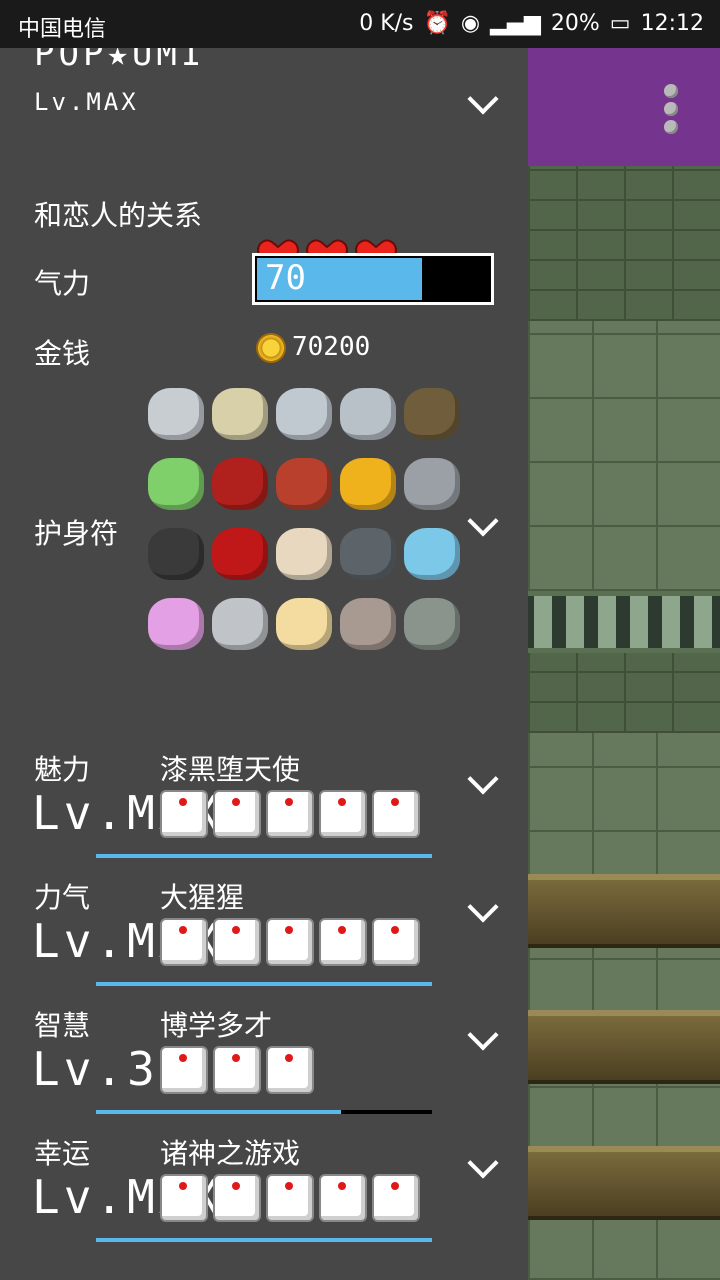 The width and height of the screenshot is (720, 1280). I want to click on yellowtail-icon, so click(240, 414).